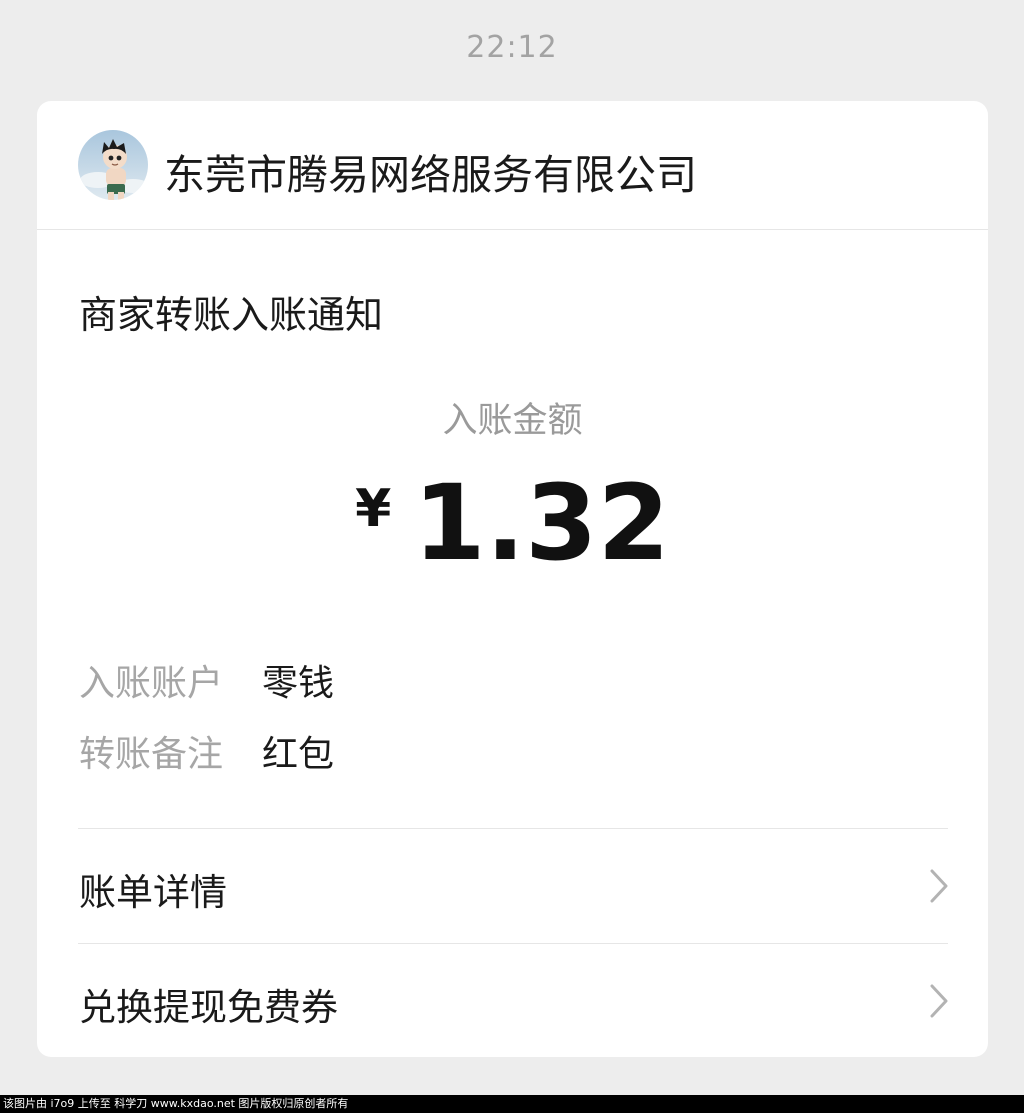 The width and height of the screenshot is (1024, 1113). Describe the element at coordinates (151, 683) in the screenshot. I see `detail-key: 入账账户` at that location.